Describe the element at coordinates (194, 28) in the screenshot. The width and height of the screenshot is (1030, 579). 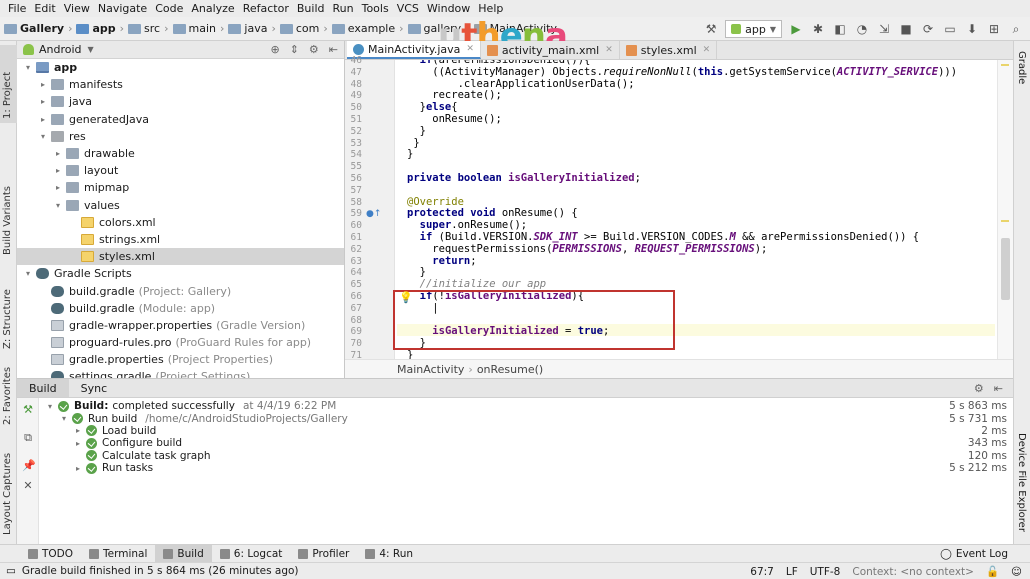
I see `breadcrumb-item: main` at that location.